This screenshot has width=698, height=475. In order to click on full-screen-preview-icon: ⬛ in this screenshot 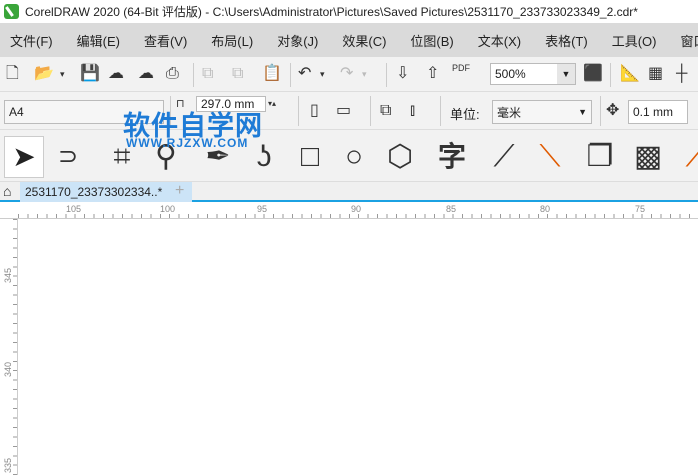, I will do `click(593, 74)`.